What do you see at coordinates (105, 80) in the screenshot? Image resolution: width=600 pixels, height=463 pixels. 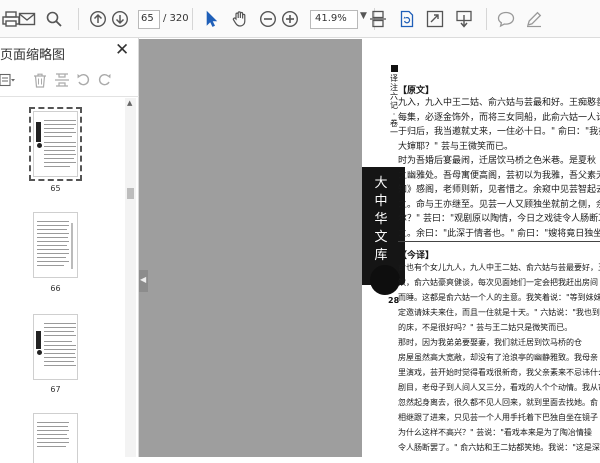 I see `rotate-right-icon` at bounding box center [105, 80].